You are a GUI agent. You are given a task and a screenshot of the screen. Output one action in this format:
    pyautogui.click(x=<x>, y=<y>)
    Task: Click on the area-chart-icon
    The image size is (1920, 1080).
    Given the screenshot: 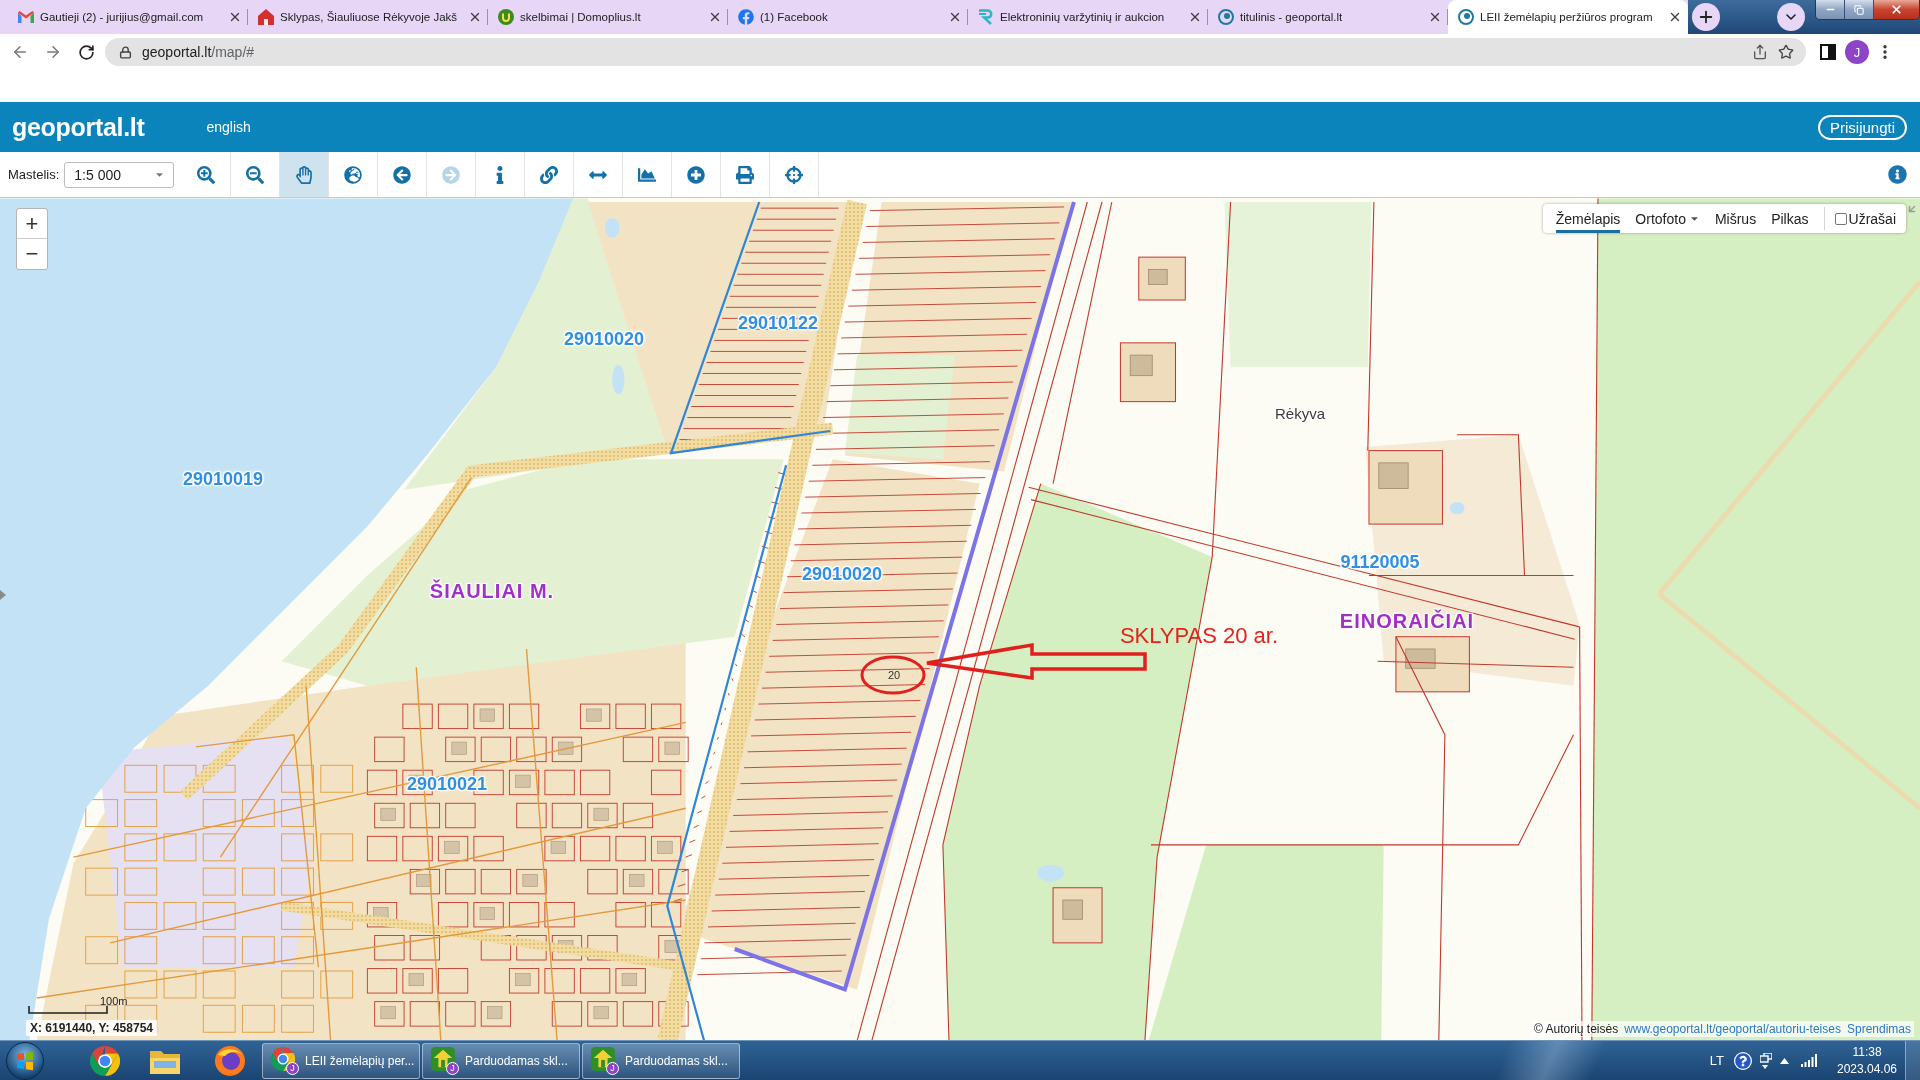 What is the action you would take?
    pyautogui.click(x=647, y=174)
    